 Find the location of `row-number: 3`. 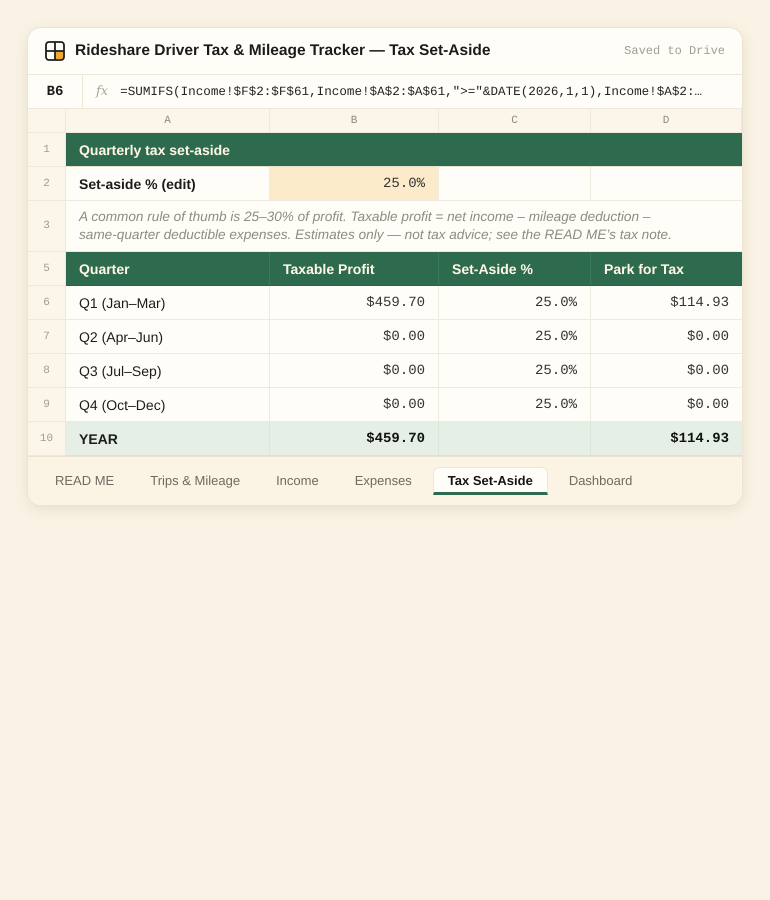

row-number: 3 is located at coordinates (47, 226).